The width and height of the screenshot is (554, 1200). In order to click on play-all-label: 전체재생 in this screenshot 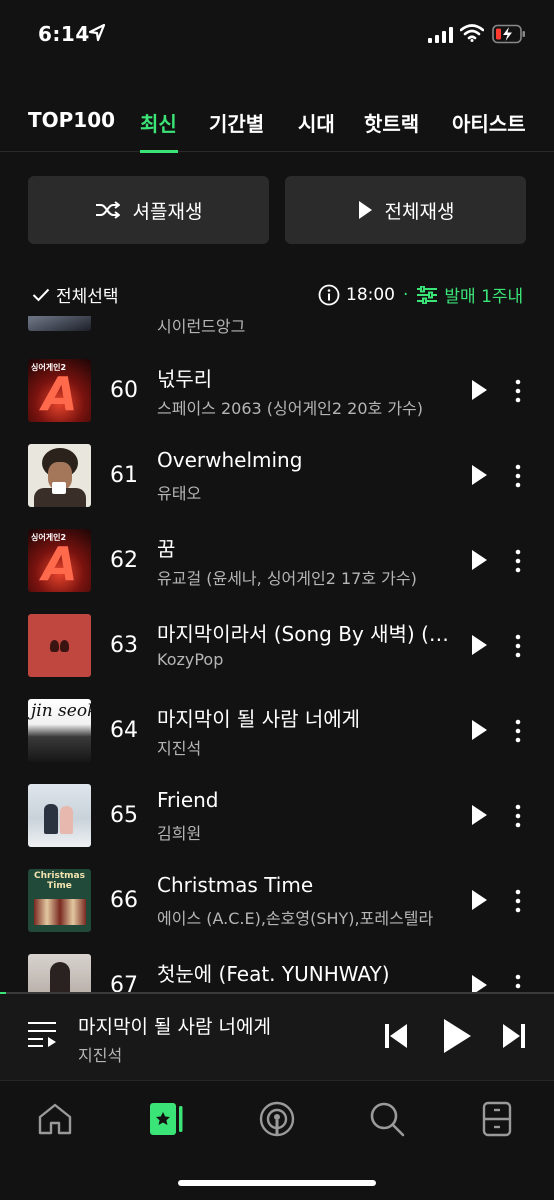, I will do `click(419, 211)`.